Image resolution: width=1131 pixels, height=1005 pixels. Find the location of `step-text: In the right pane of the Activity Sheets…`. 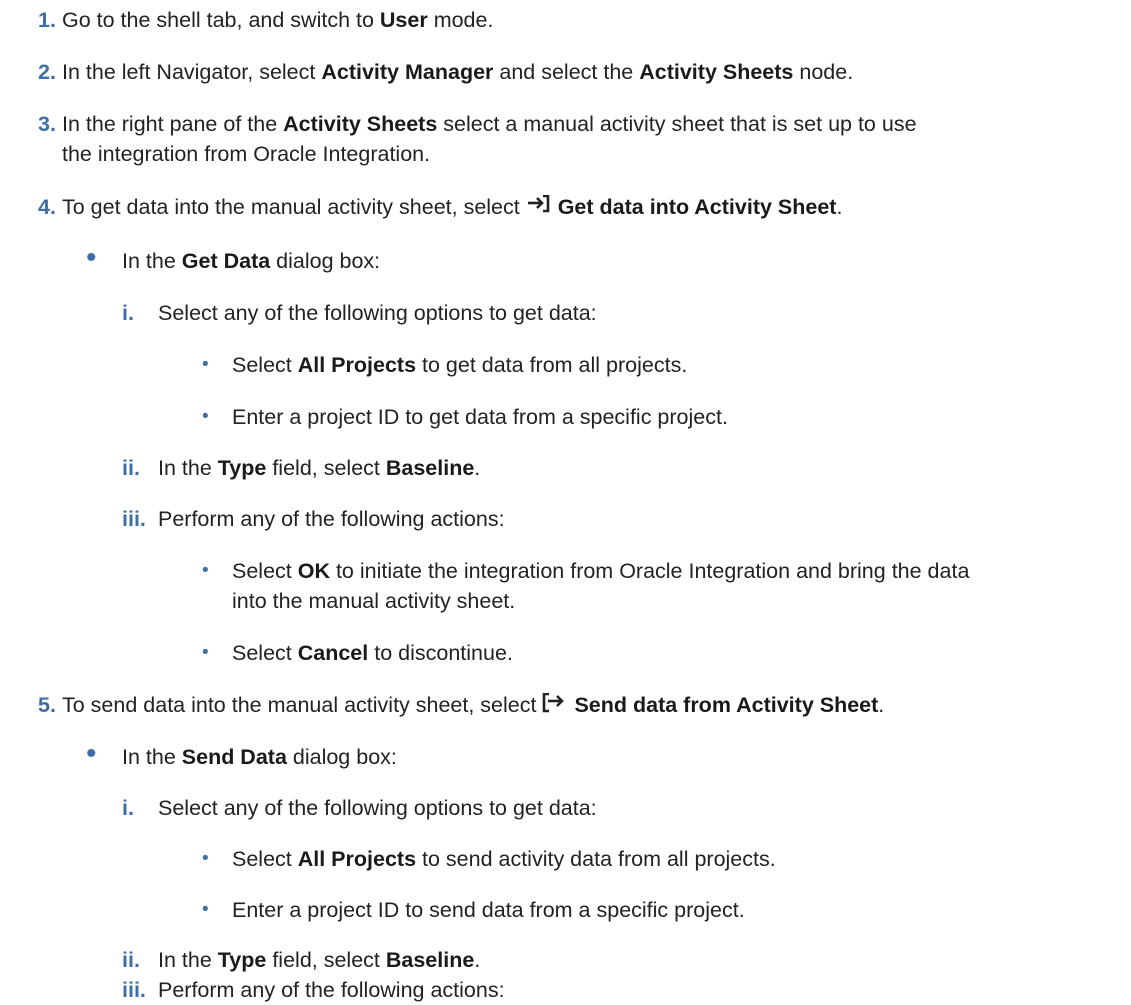

step-text: In the right pane of the Activity Sheets… is located at coordinates (489, 124).